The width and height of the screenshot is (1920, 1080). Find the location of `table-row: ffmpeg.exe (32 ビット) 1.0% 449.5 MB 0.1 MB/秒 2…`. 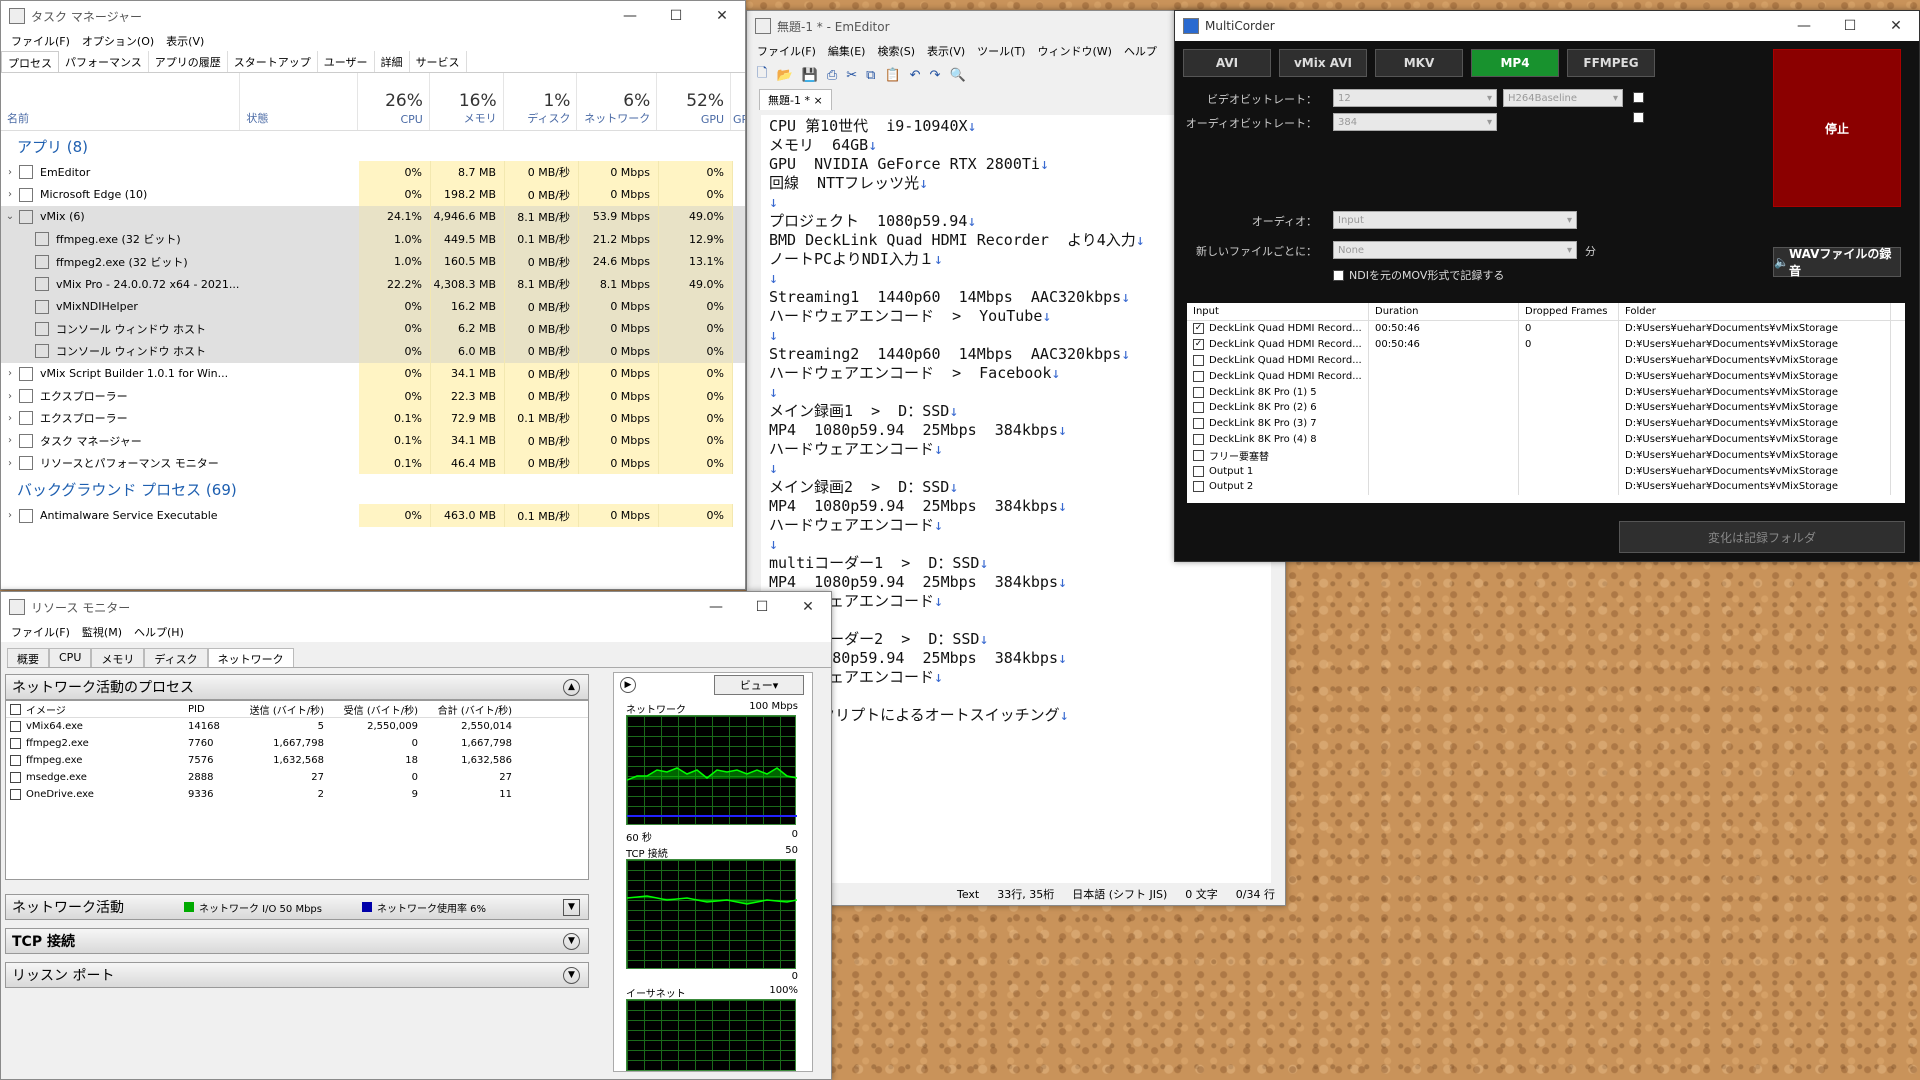

table-row: ffmpeg.exe (32 ビット) 1.0% 449.5 MB 0.1 MB/秒 2… is located at coordinates (373, 239).